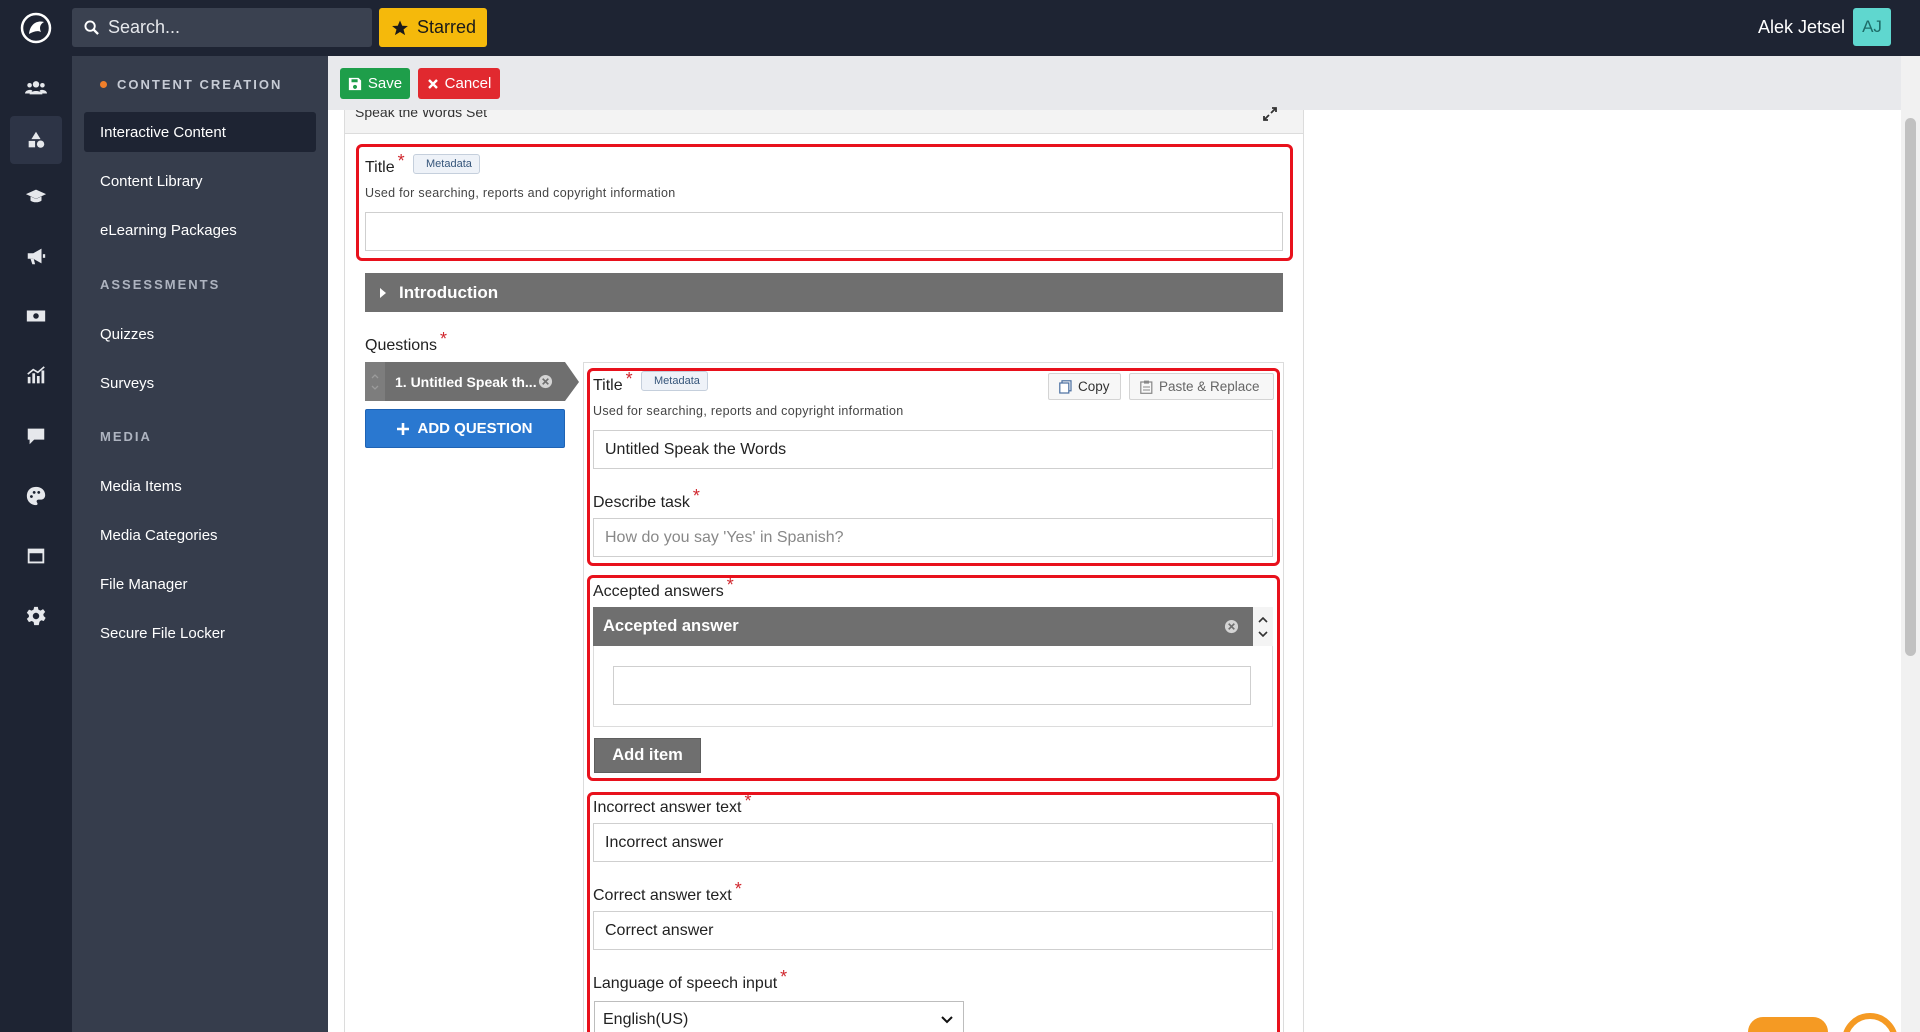  I want to click on copy-label: Copy, so click(1094, 386).